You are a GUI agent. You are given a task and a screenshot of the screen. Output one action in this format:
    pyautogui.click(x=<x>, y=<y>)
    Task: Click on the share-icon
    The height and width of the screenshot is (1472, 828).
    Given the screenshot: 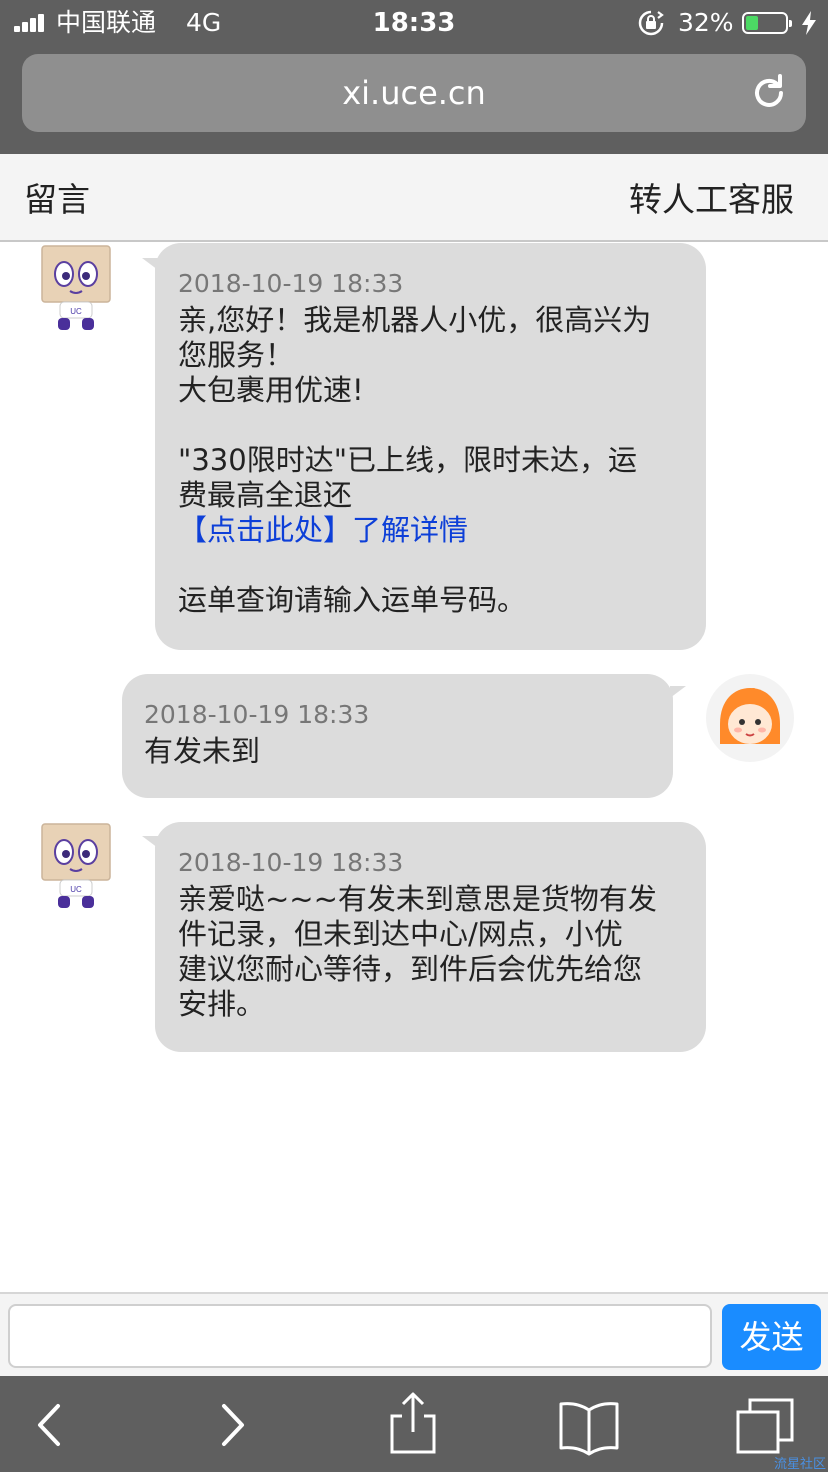 What is the action you would take?
    pyautogui.click(x=413, y=1425)
    